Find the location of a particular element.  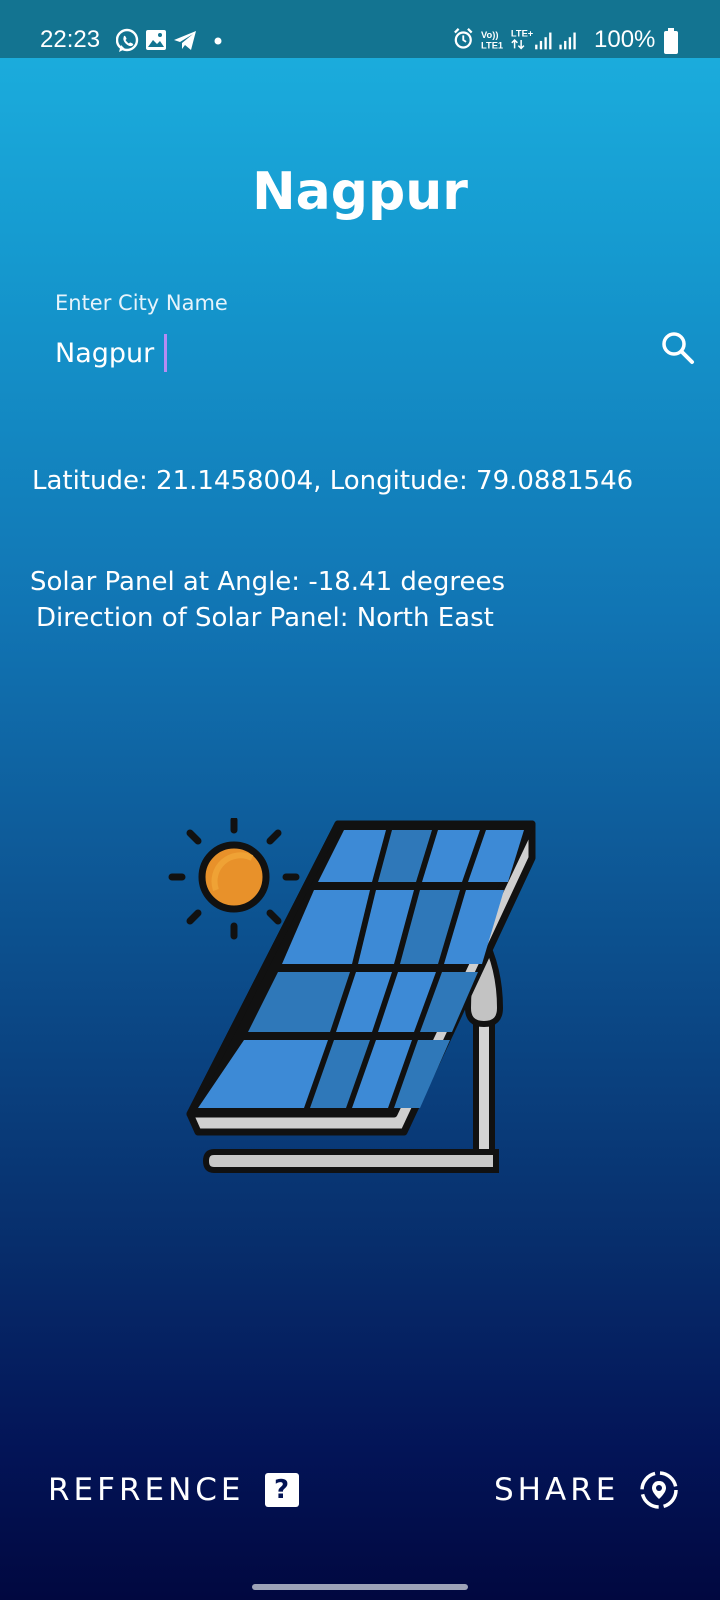

share-button: SHARE is located at coordinates (586, 1490).